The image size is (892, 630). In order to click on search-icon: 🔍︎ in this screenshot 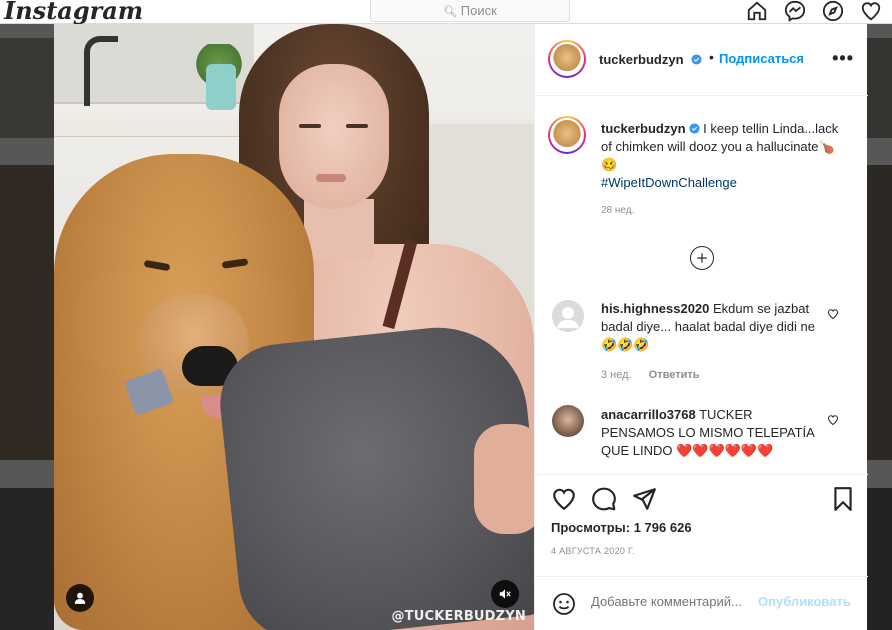, I will do `click(450, 12)`.